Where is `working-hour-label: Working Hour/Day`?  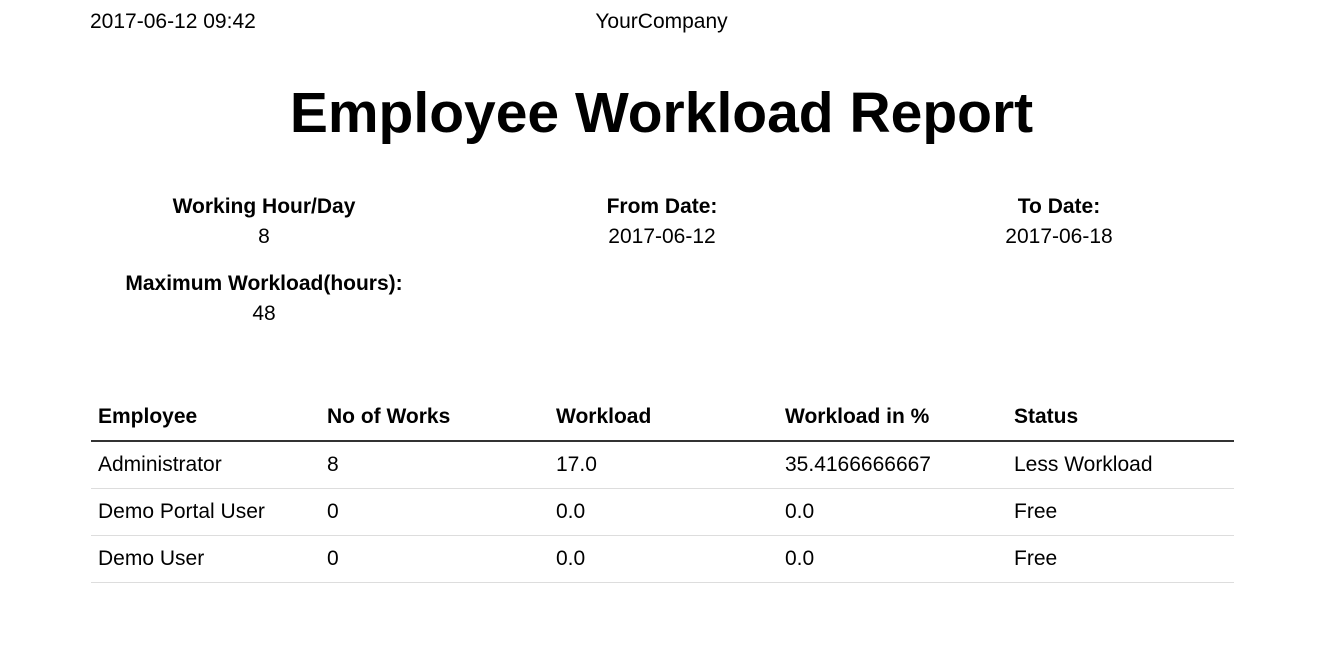 working-hour-label: Working Hour/Day is located at coordinates (264, 206).